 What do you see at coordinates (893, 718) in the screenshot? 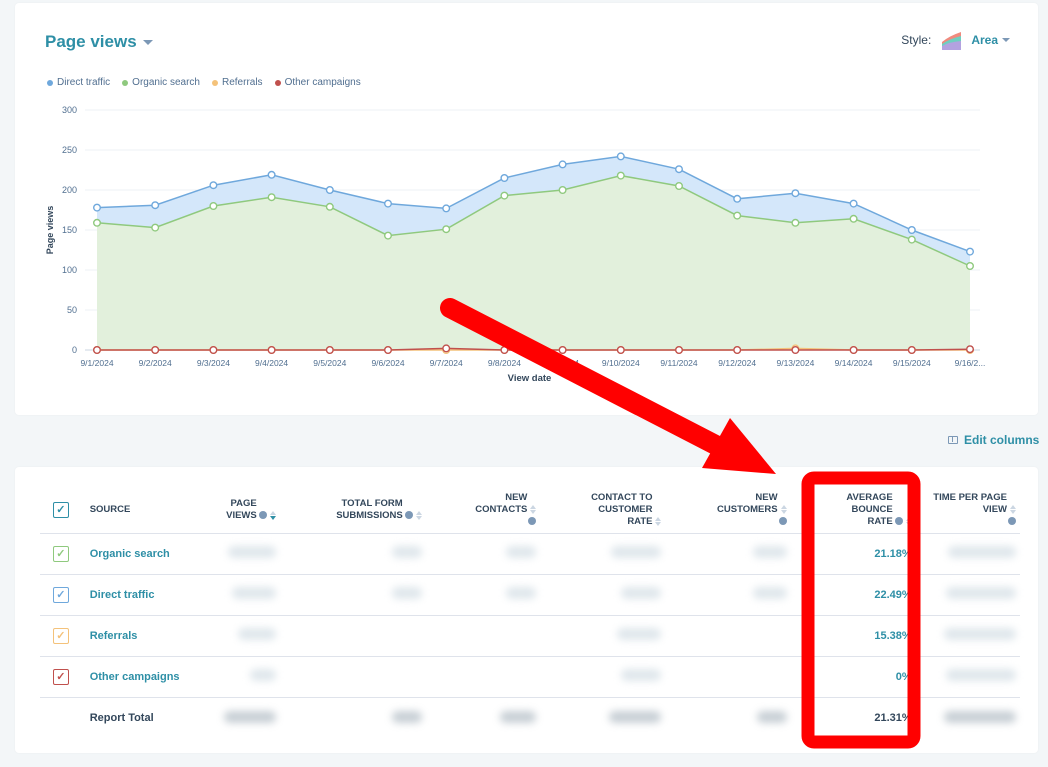
I see `bounce-rate-cell: 21.31%` at bounding box center [893, 718].